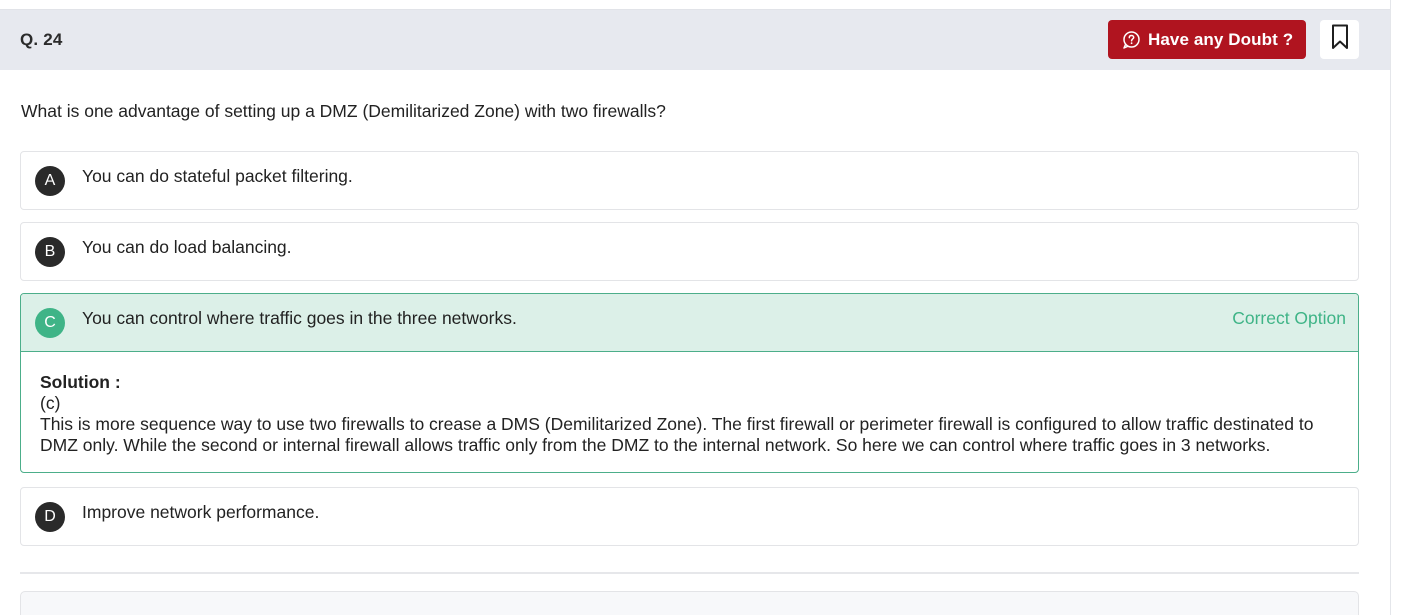 This screenshot has height=615, width=1421. What do you see at coordinates (689, 573) in the screenshot?
I see `section-divider` at bounding box center [689, 573].